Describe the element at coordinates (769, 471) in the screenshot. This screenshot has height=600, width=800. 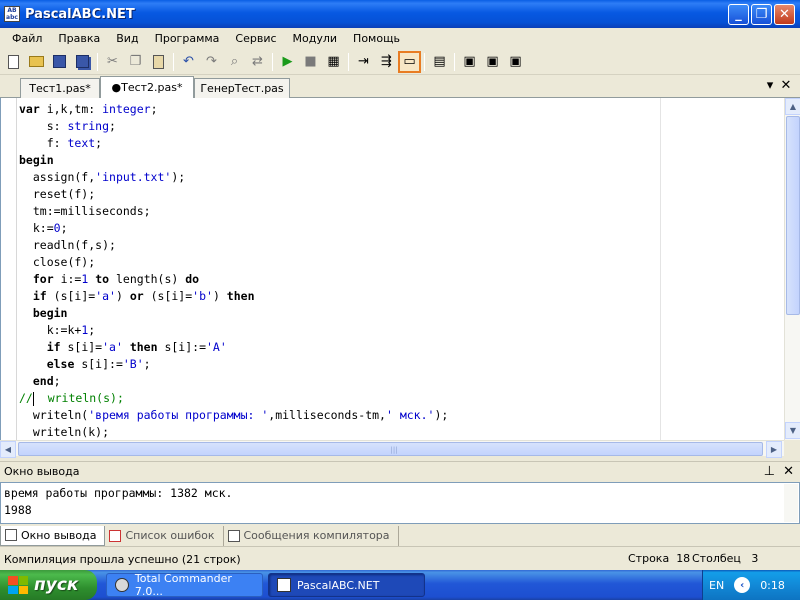
I see `pin-icon: ⊥` at that location.